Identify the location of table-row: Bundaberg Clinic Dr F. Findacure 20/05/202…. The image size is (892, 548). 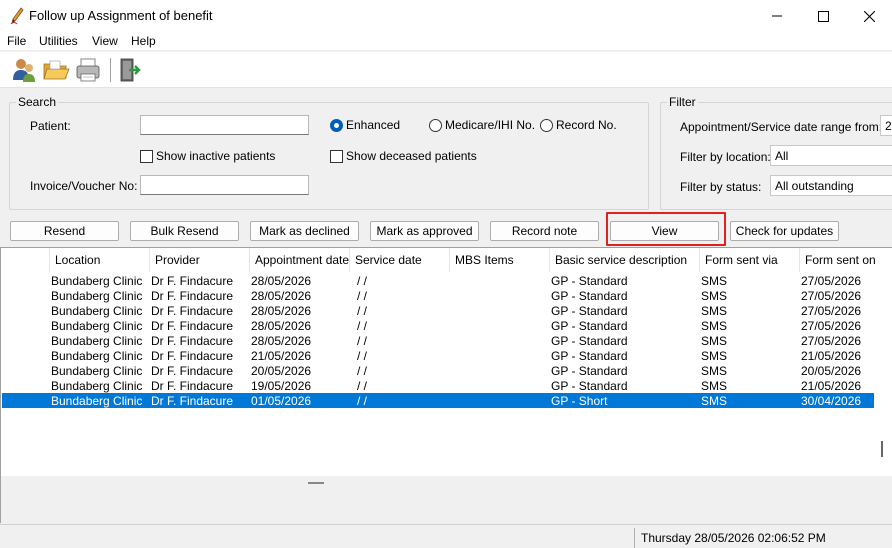
(438, 370).